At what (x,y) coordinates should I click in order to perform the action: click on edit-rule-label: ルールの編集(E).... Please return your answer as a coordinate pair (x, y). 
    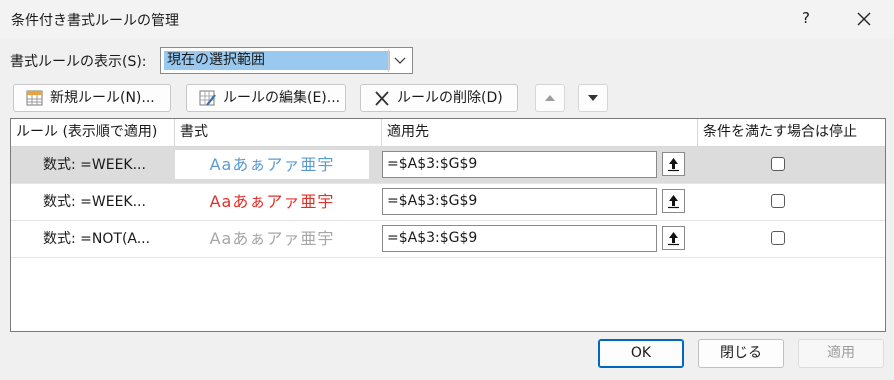
    Looking at the image, I should click on (282, 98).